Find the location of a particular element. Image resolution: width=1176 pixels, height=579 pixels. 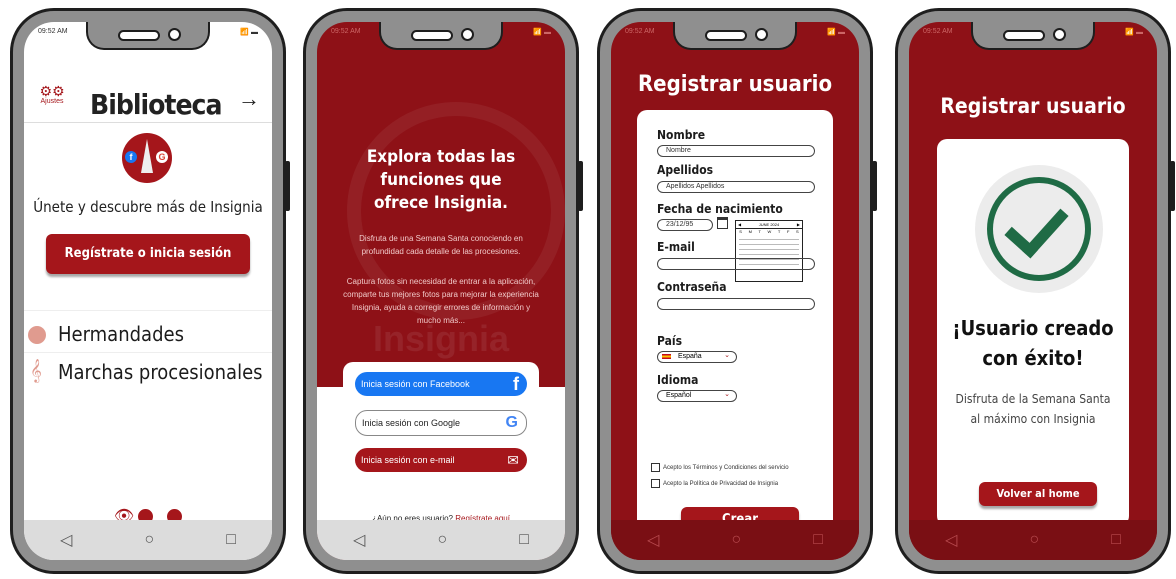

calendar-month: JUNE 2024 is located at coordinates (769, 224).